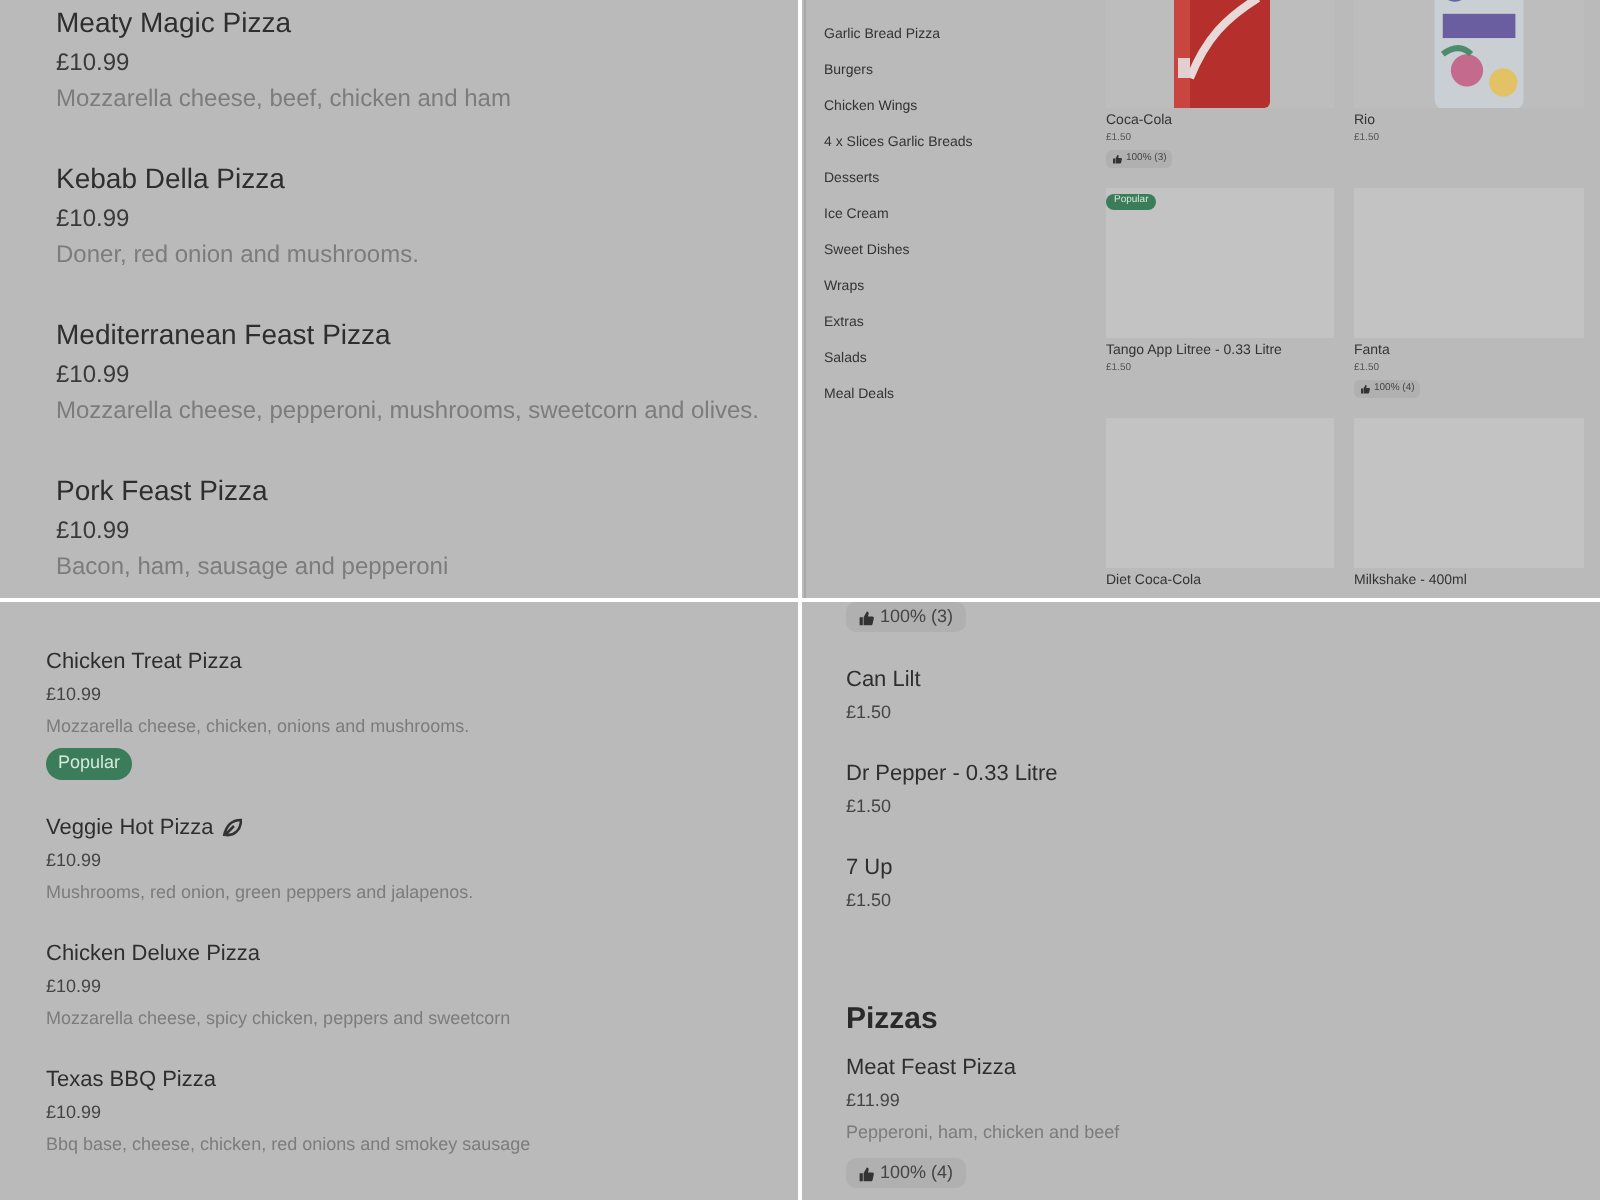  I want to click on item-description: Mozzarella cheese, pepperoni, mushrooms, sweetcorn and olives., so click(409, 410).